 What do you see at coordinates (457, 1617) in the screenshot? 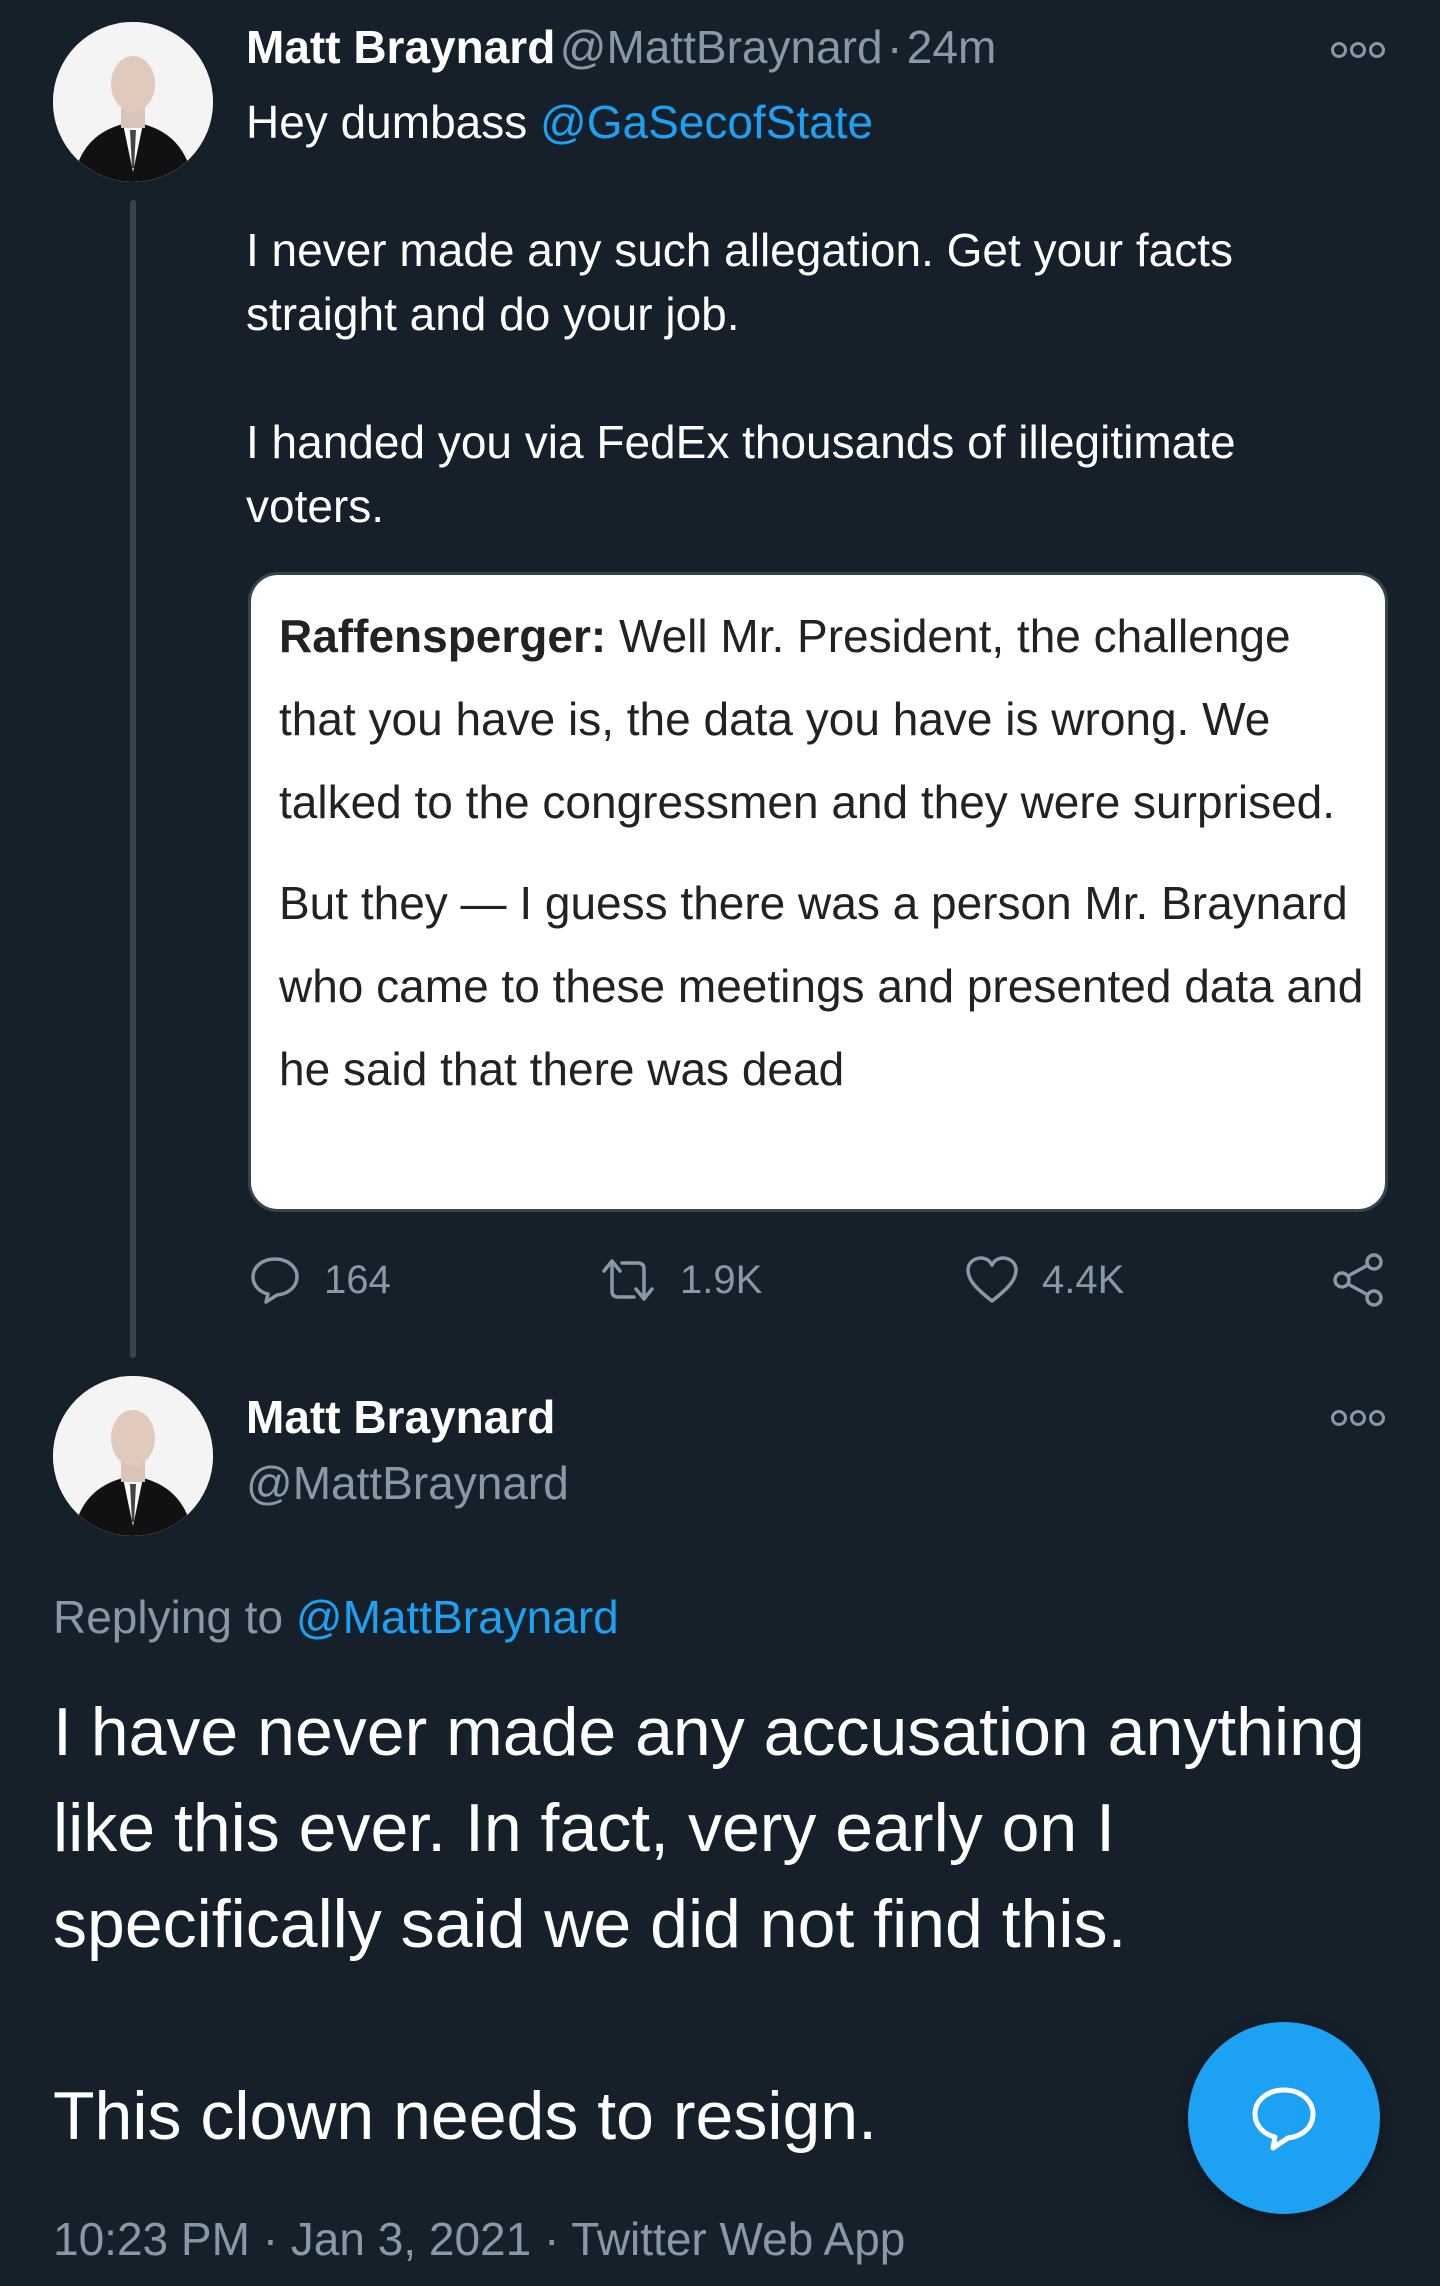
I see `replying-to-handle: @MattBraynard` at bounding box center [457, 1617].